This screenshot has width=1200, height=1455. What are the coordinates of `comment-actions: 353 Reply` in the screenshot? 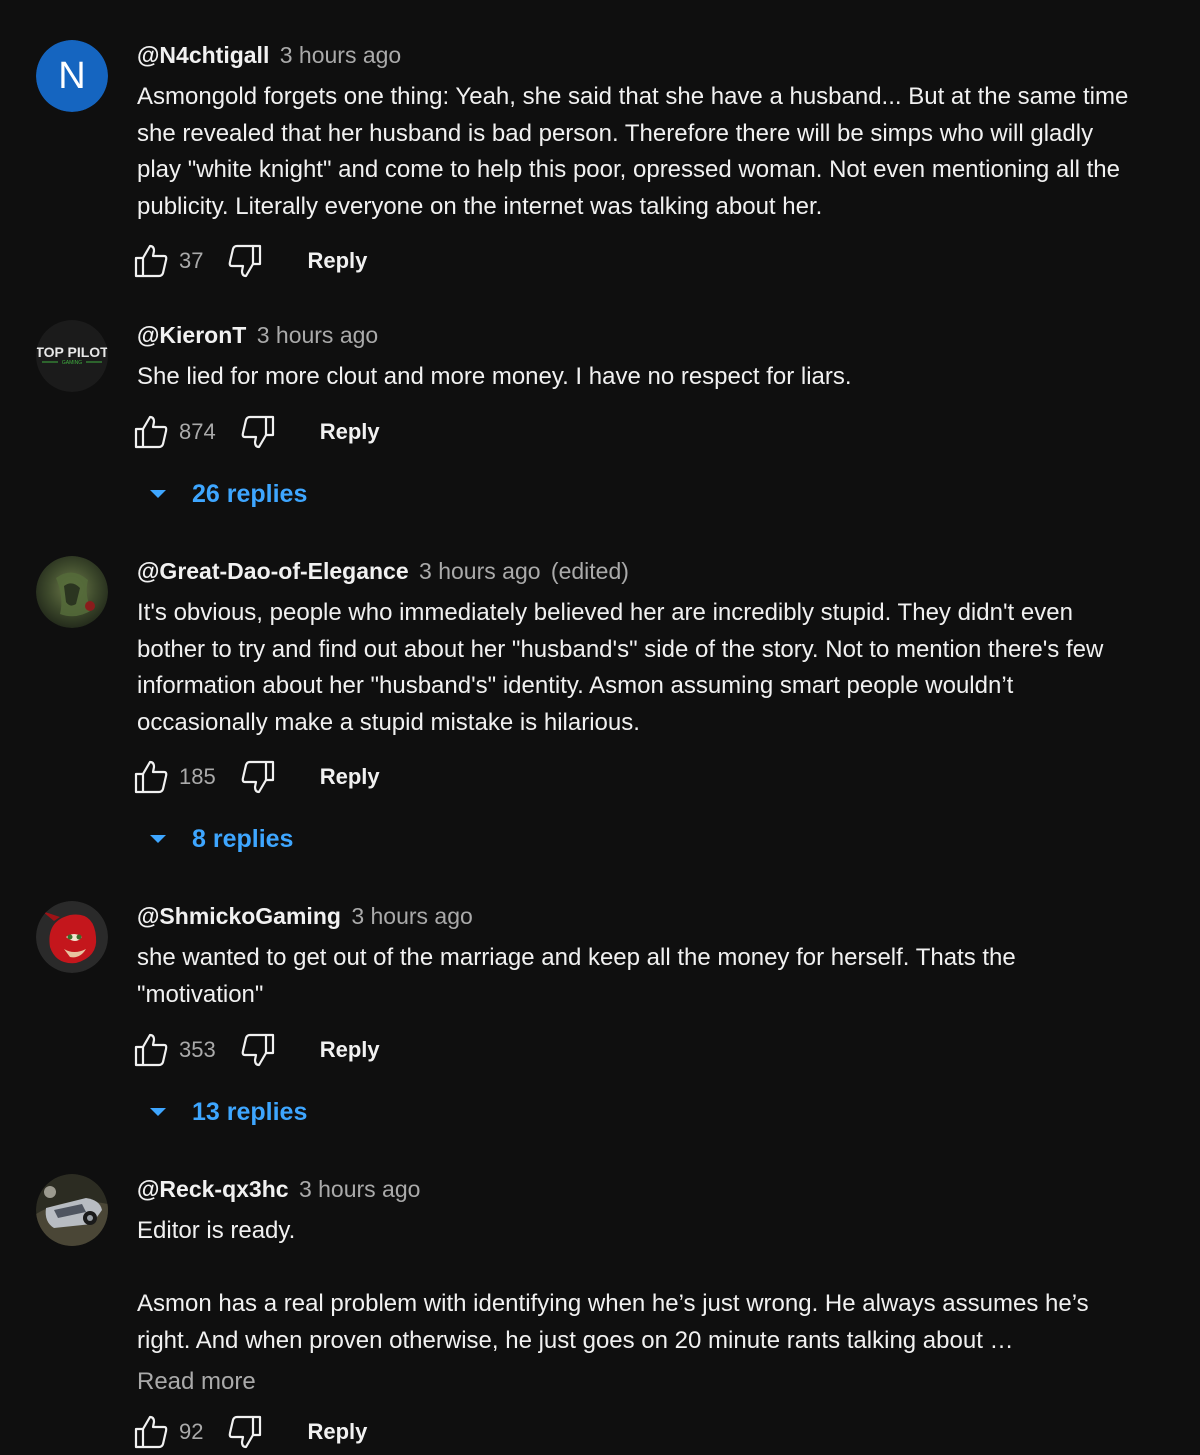 It's located at (256, 1050).